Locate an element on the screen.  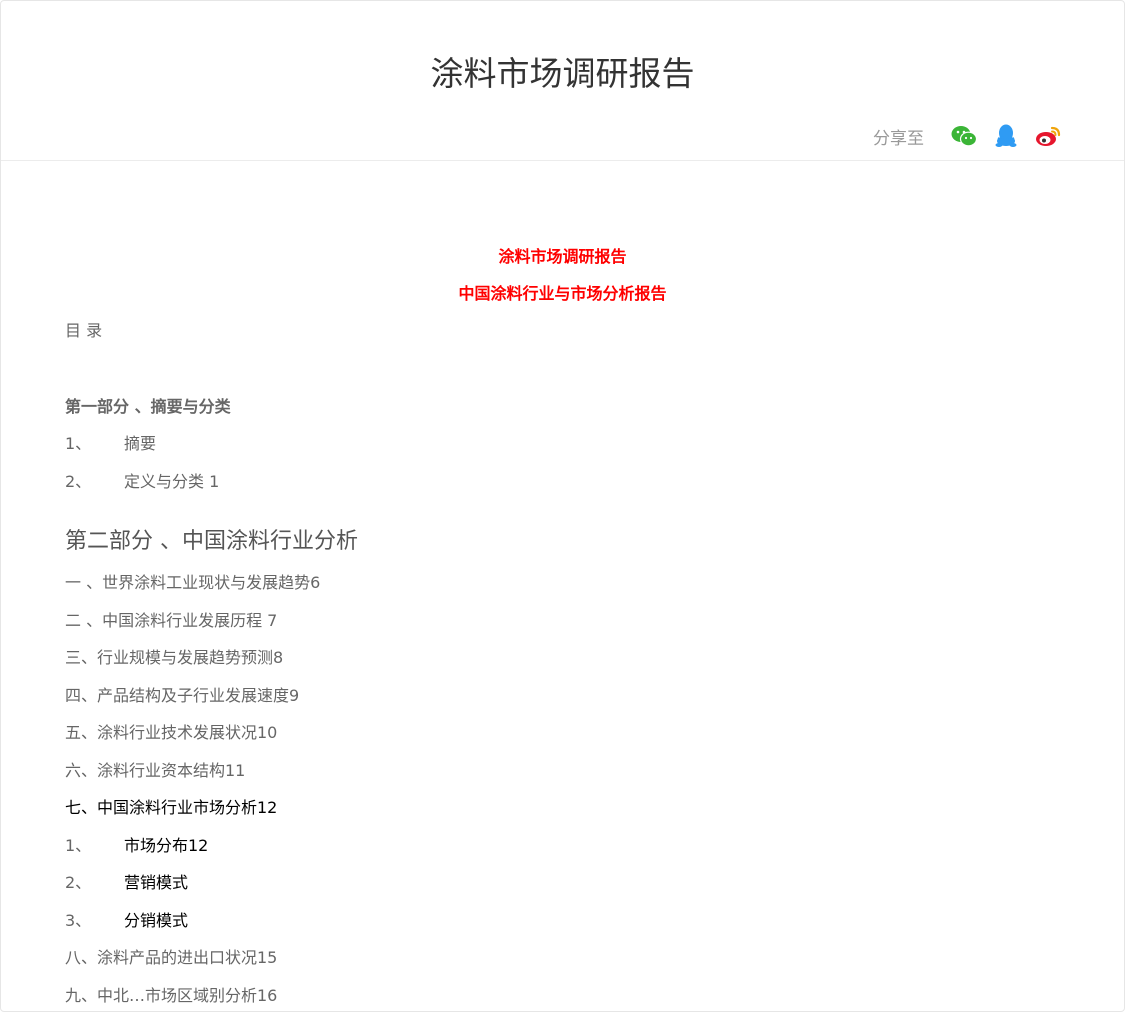
toc-heading: 目 录 is located at coordinates (564, 331).